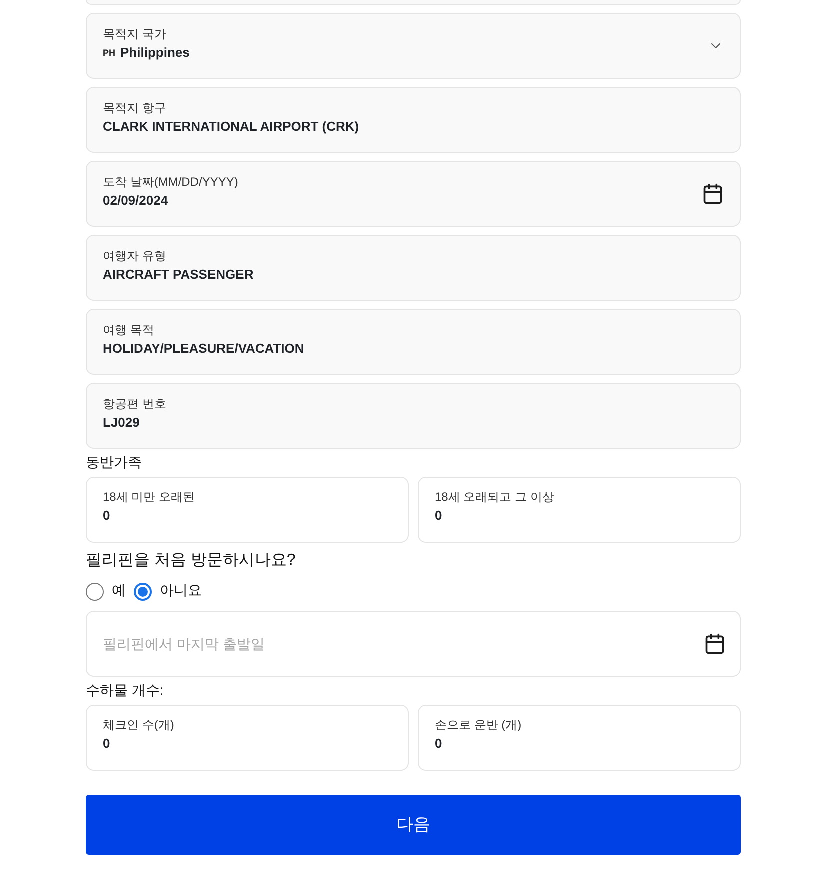  I want to click on section-title: 수하물 개수:, so click(125, 690).